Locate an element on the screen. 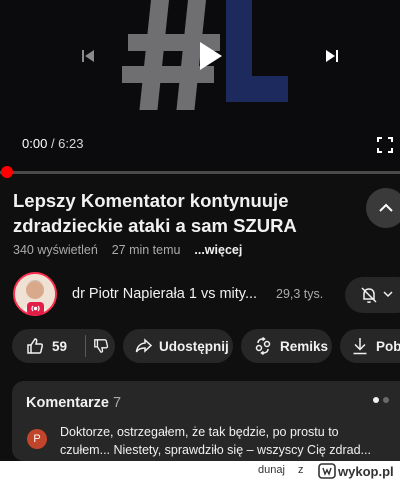  collapse-description-button is located at coordinates (383, 208).